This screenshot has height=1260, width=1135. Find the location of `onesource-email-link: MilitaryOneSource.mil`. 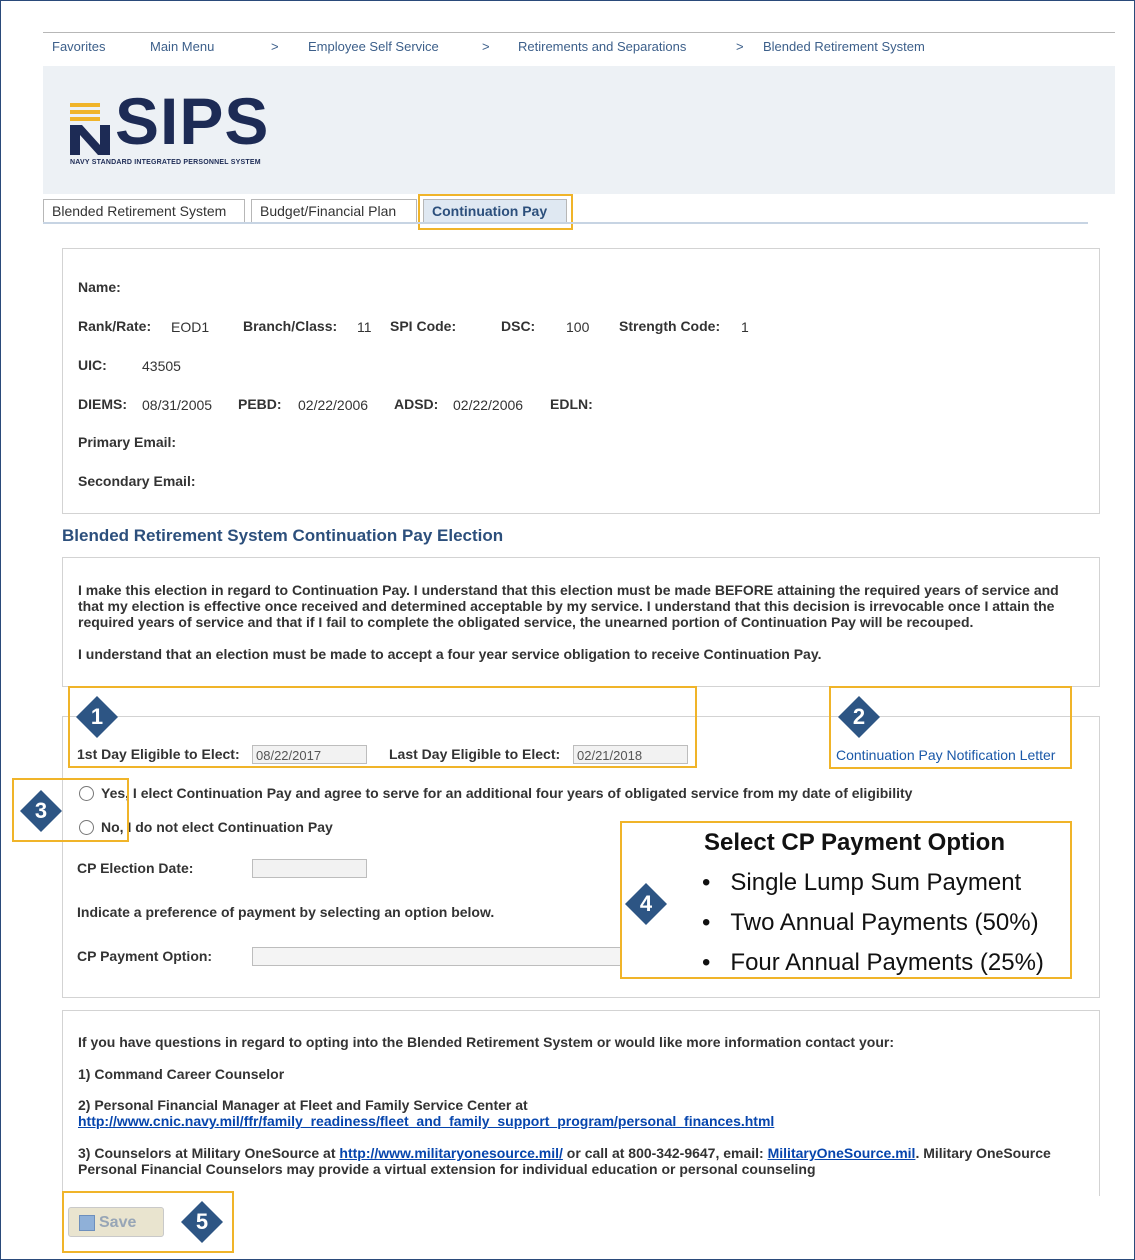

onesource-email-link: MilitaryOneSource.mil is located at coordinates (842, 1153).